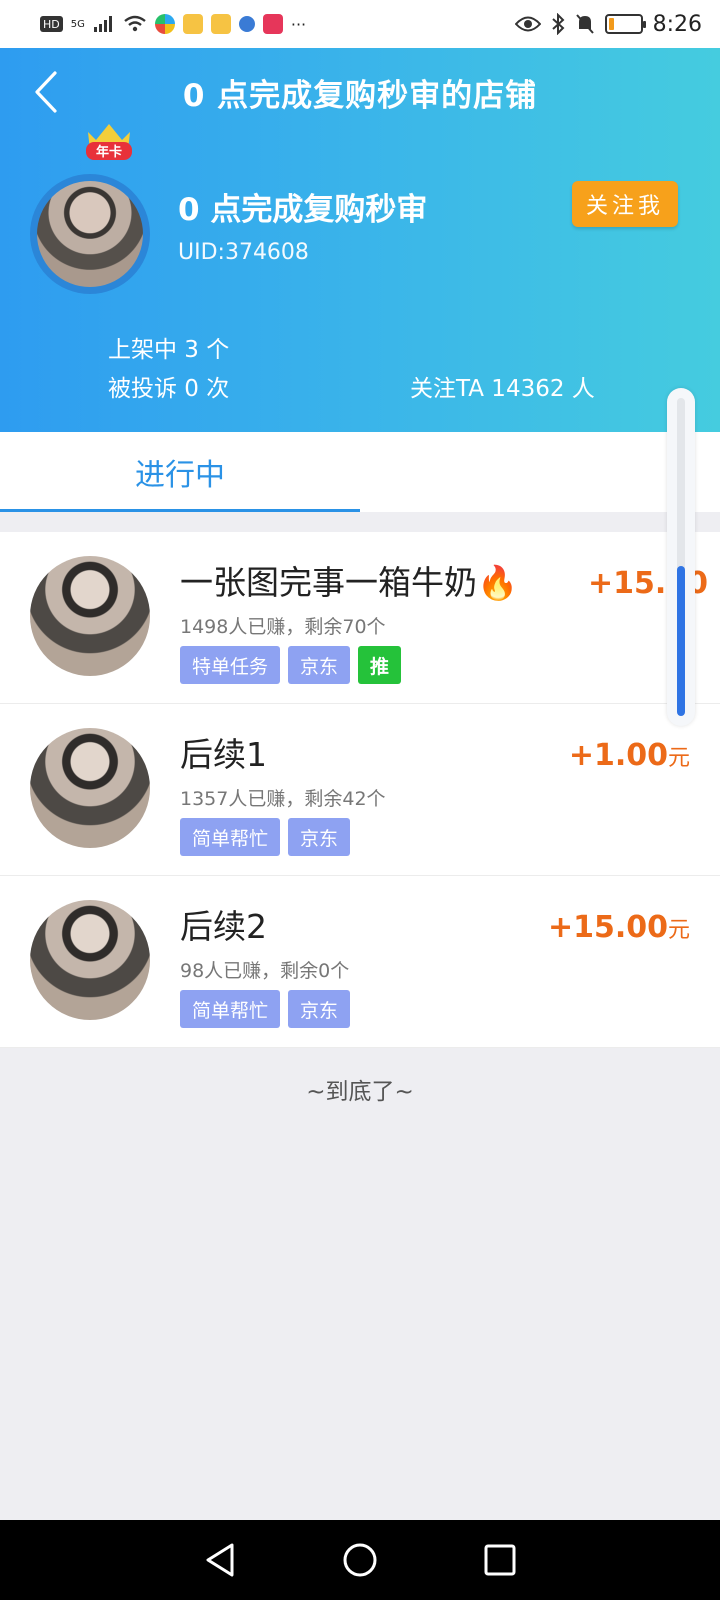  I want to click on shop-uid: UID:374608, so click(243, 252).